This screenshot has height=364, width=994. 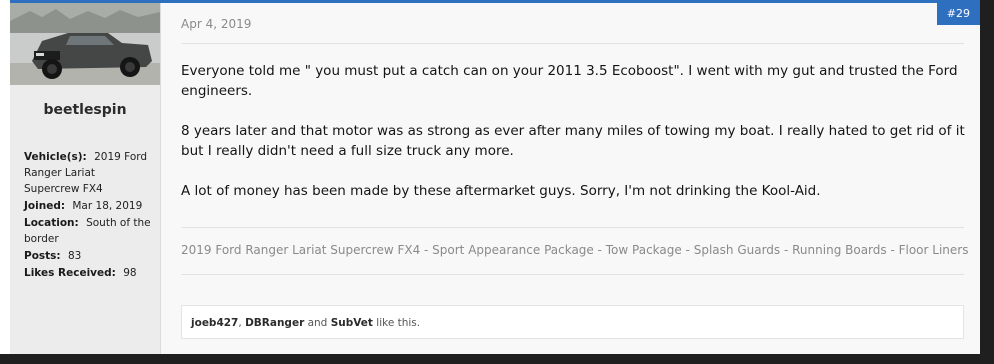 What do you see at coordinates (317, 323) in the screenshot?
I see `likes-separator: and` at bounding box center [317, 323].